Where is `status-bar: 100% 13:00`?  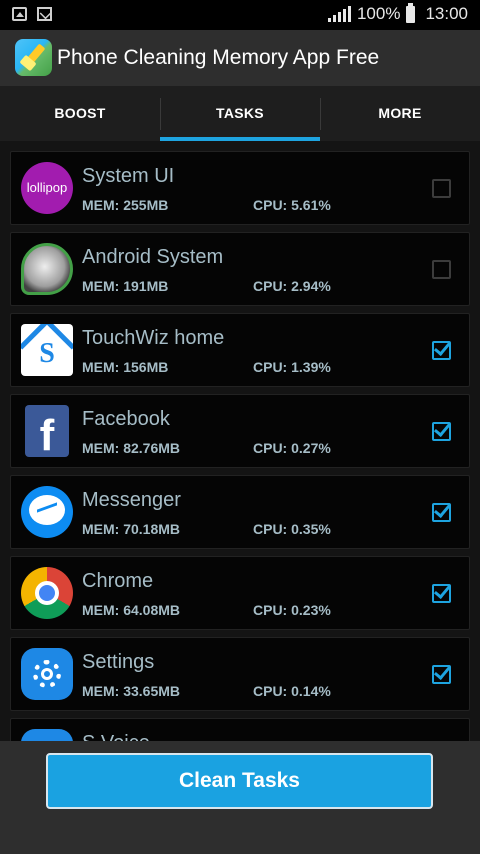 status-bar: 100% 13:00 is located at coordinates (240, 15).